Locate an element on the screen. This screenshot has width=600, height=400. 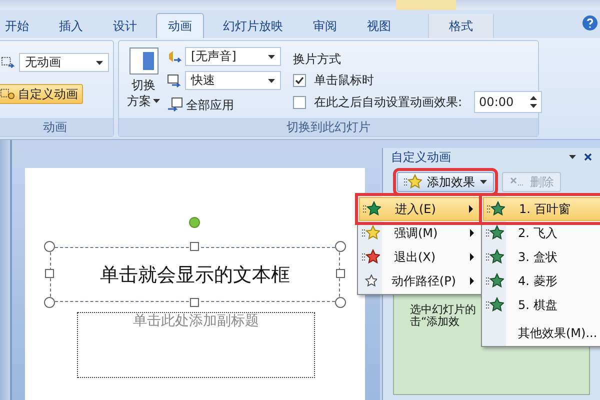
spin-arrows-icon is located at coordinates (533, 102).